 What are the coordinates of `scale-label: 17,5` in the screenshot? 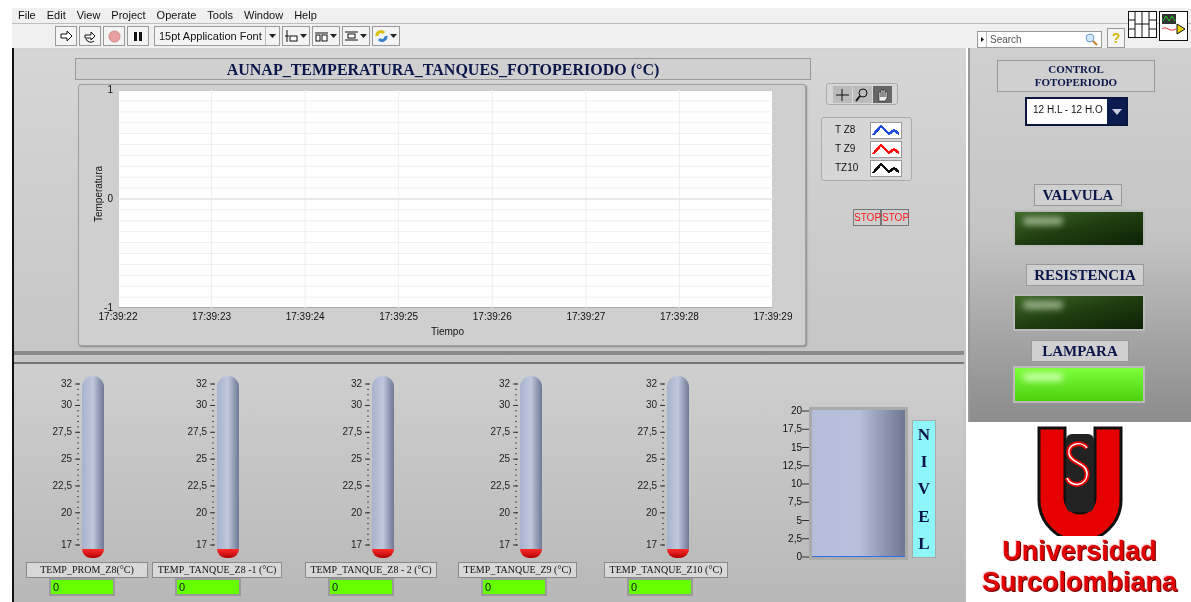 It's located at (791, 429).